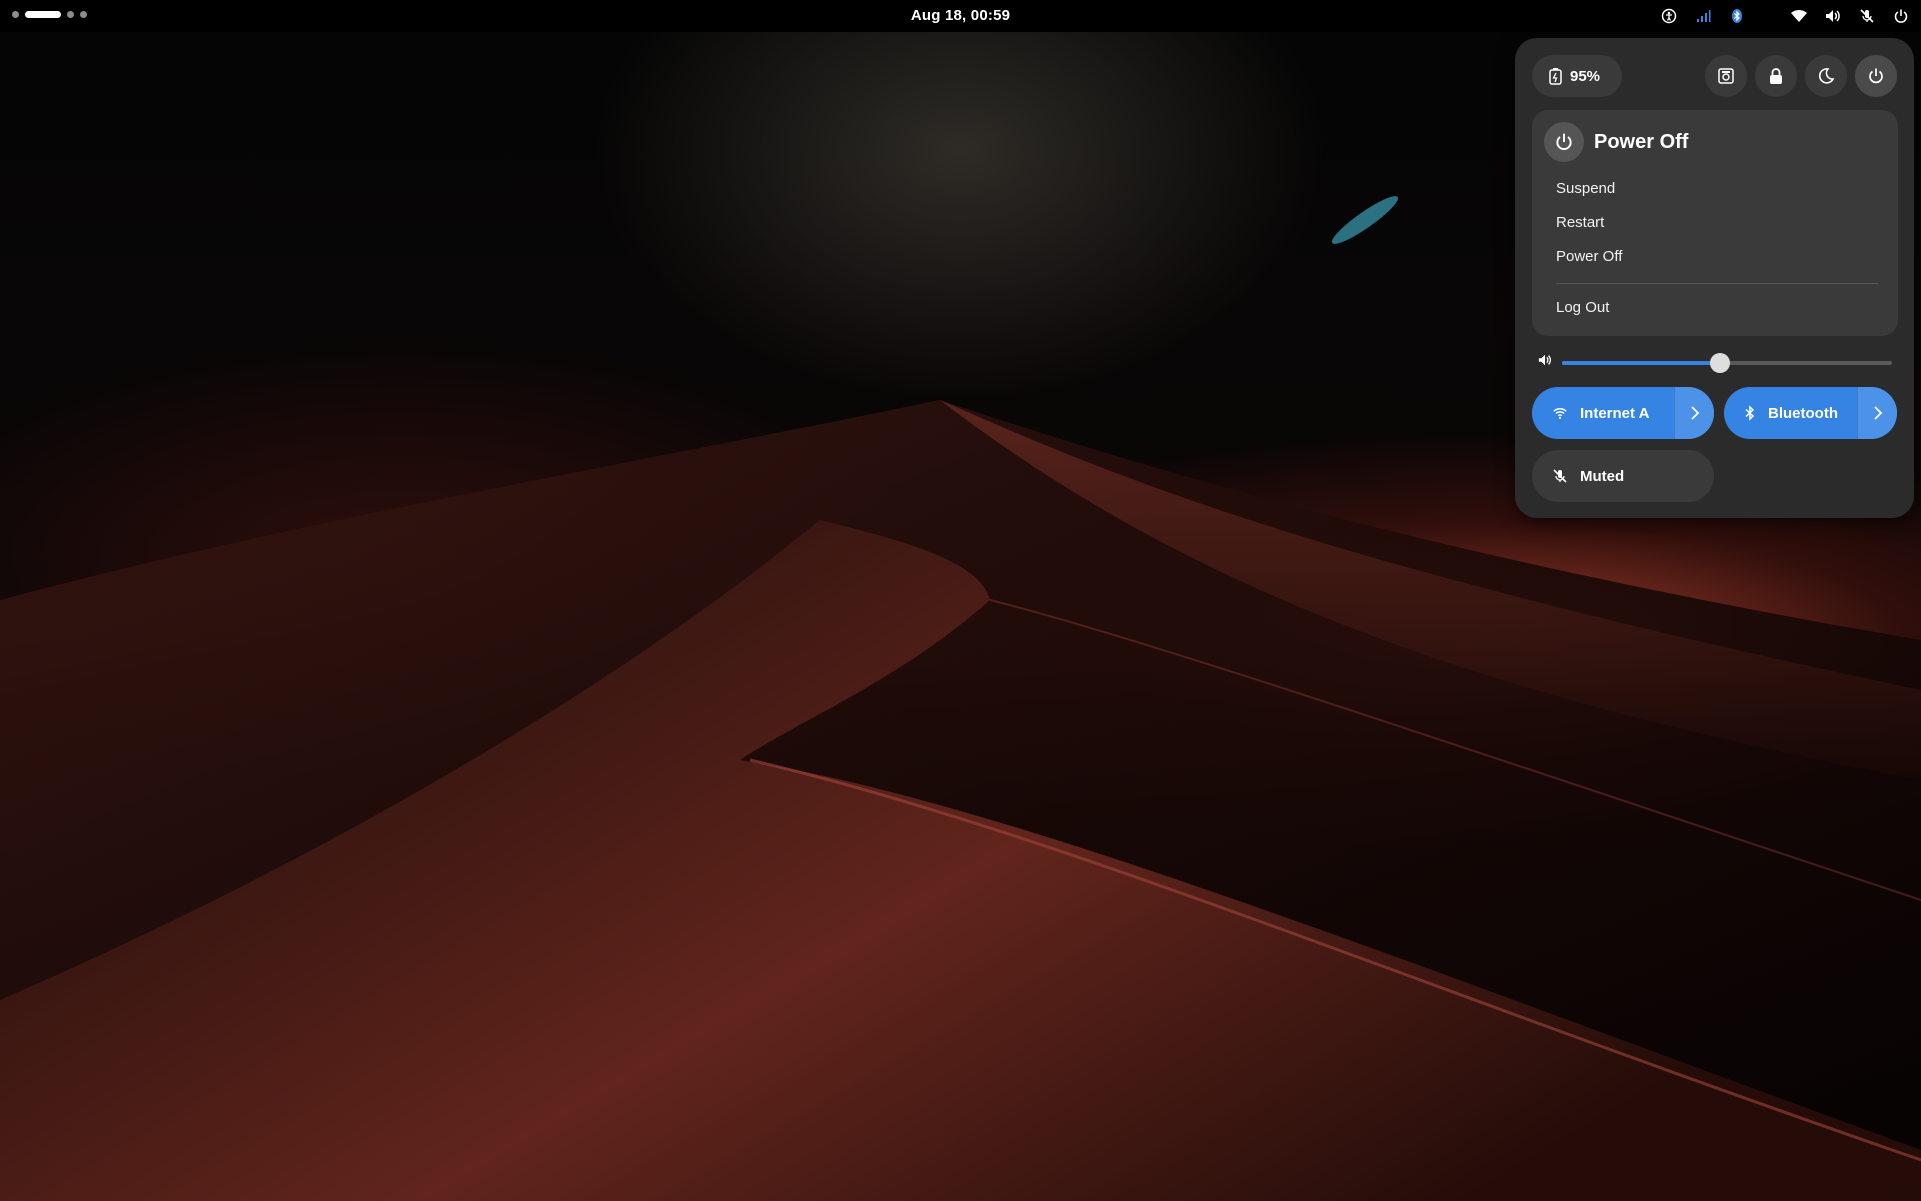  Describe the element at coordinates (1803, 413) in the screenshot. I see `bluetooth-toggle-label: Bluetooth` at that location.